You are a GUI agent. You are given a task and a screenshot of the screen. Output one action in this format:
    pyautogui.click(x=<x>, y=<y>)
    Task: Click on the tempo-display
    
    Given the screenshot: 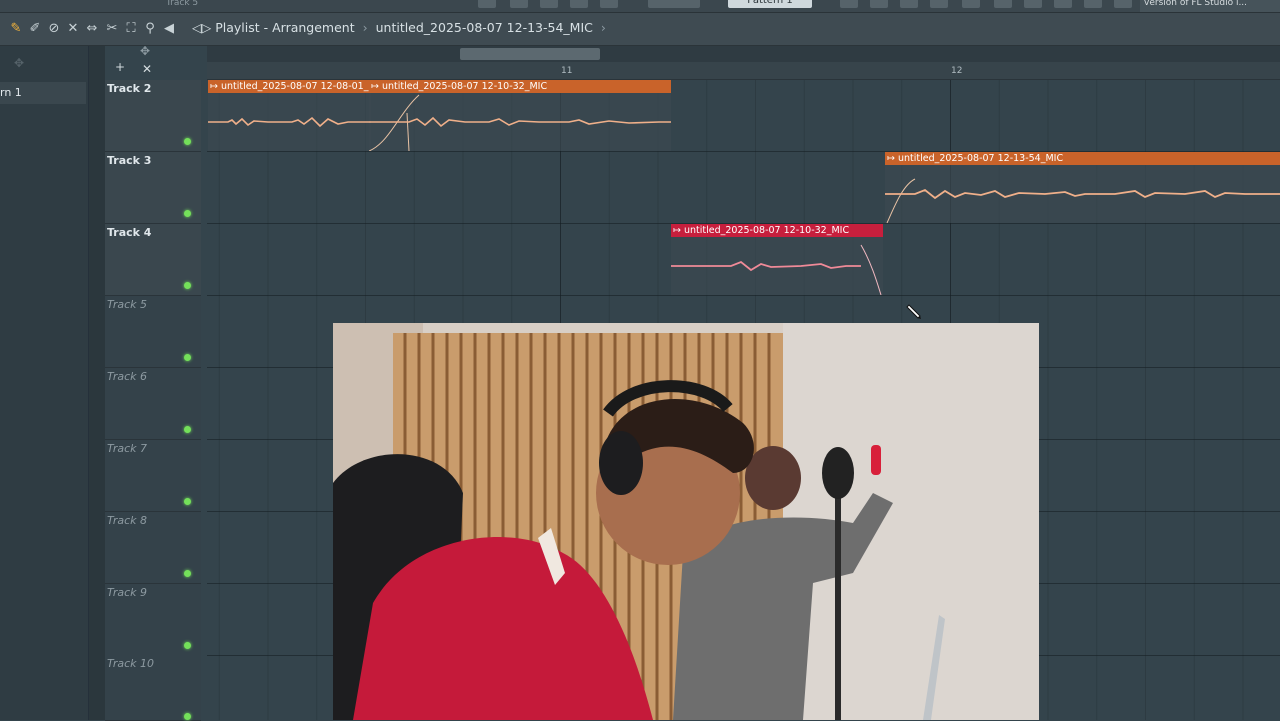 What is the action you would take?
    pyautogui.click(x=674, y=4)
    